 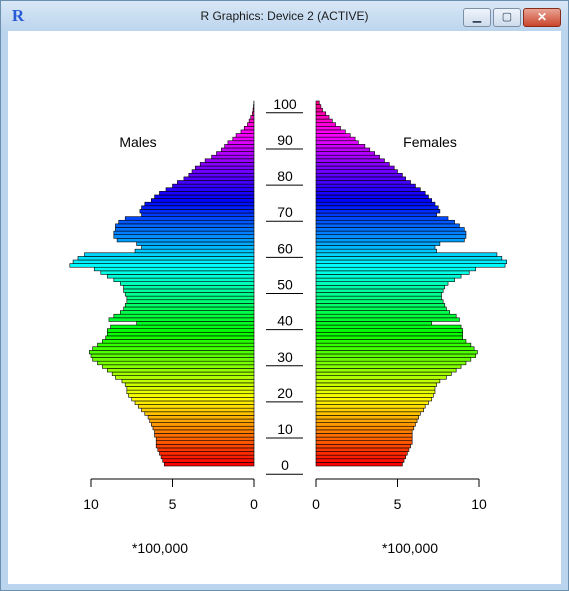 What do you see at coordinates (542, 17) in the screenshot?
I see `close-button: ✕` at bounding box center [542, 17].